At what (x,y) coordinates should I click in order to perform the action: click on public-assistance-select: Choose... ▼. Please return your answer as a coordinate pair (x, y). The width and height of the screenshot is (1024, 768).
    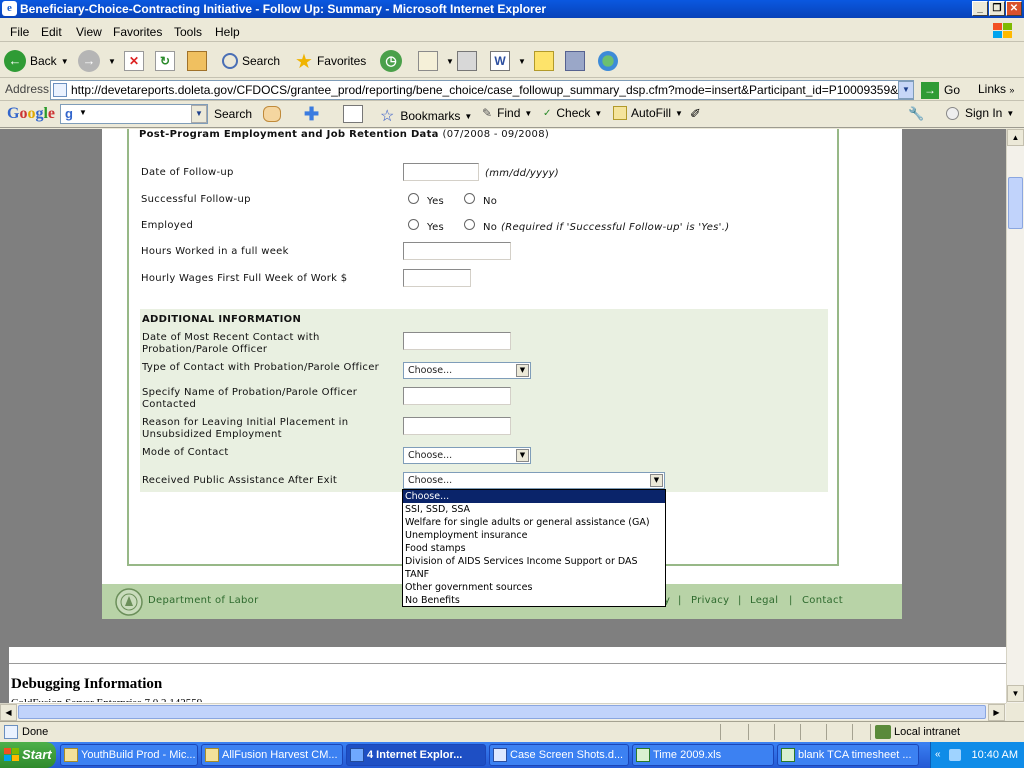
    Looking at the image, I should click on (534, 480).